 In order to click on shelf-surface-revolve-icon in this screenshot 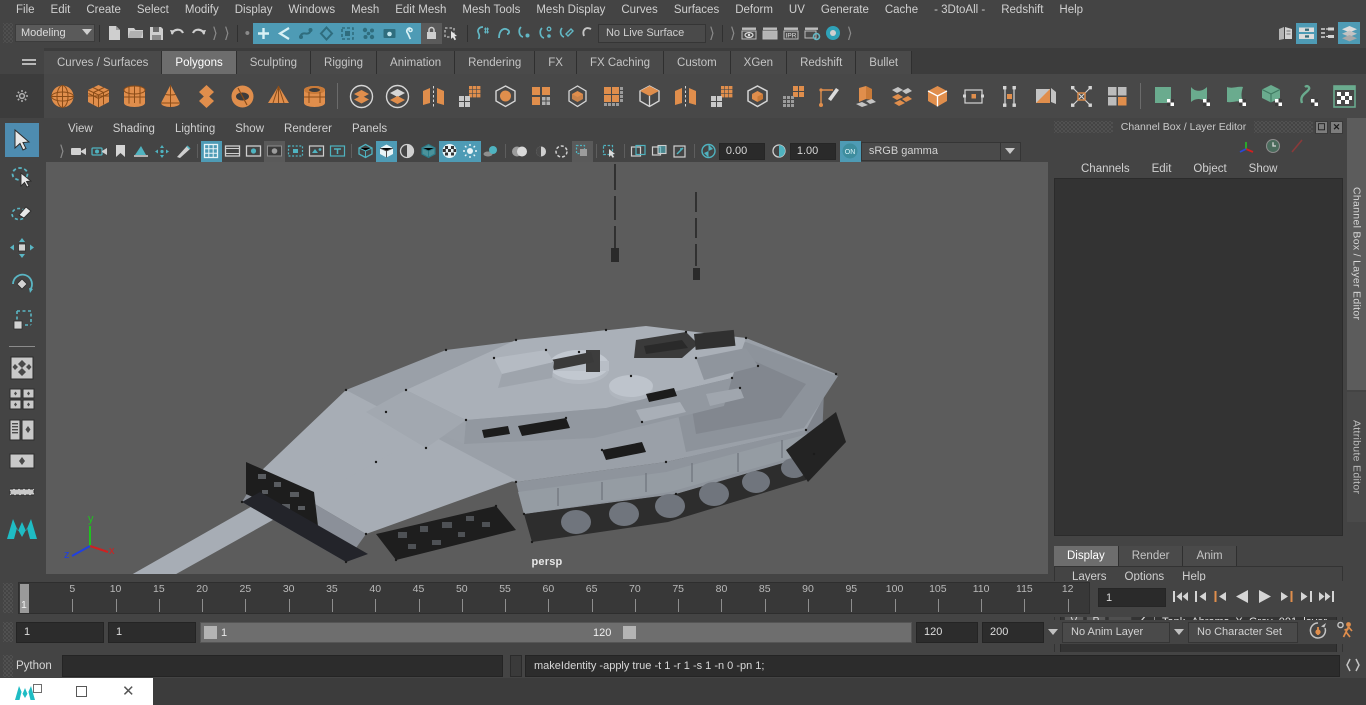, I will do `click(1236, 96)`.